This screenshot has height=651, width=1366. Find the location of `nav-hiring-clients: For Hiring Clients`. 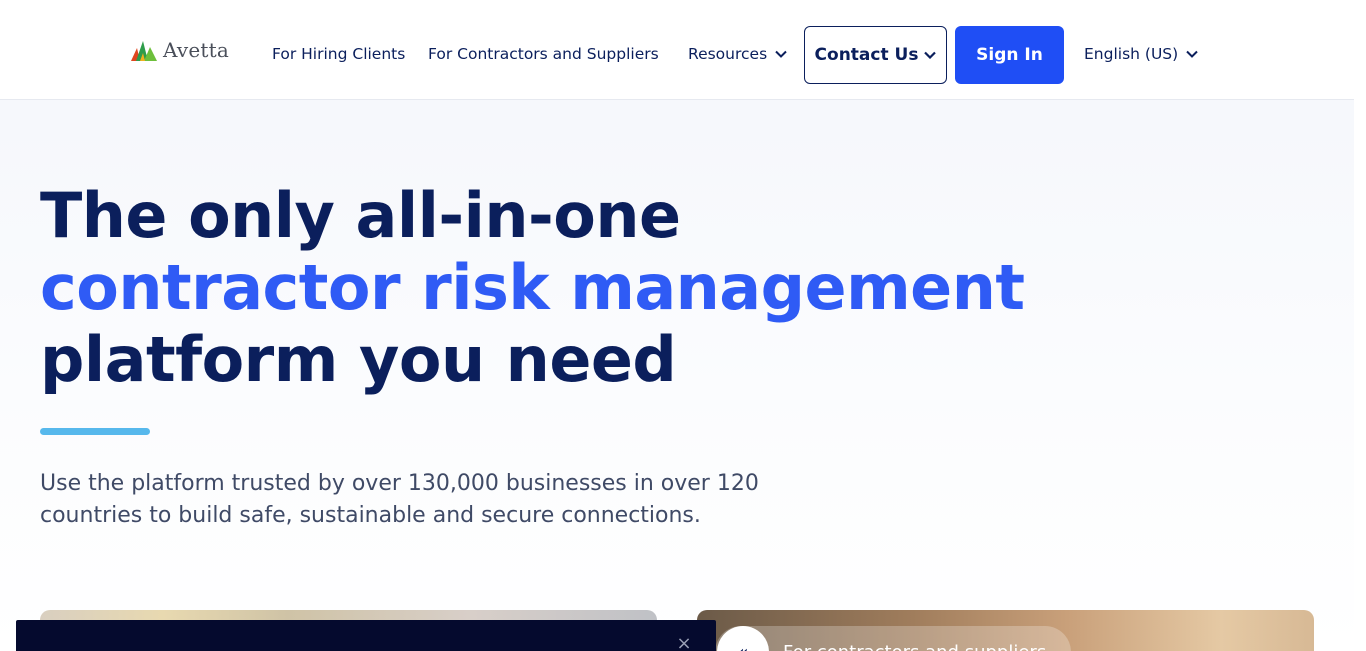

nav-hiring-clients: For Hiring Clients is located at coordinates (338, 54).